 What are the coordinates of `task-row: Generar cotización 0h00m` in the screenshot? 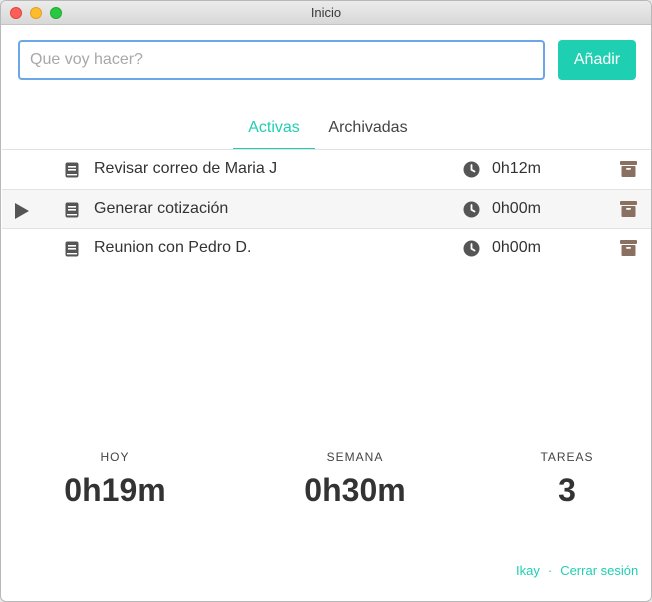 It's located at (326, 209).